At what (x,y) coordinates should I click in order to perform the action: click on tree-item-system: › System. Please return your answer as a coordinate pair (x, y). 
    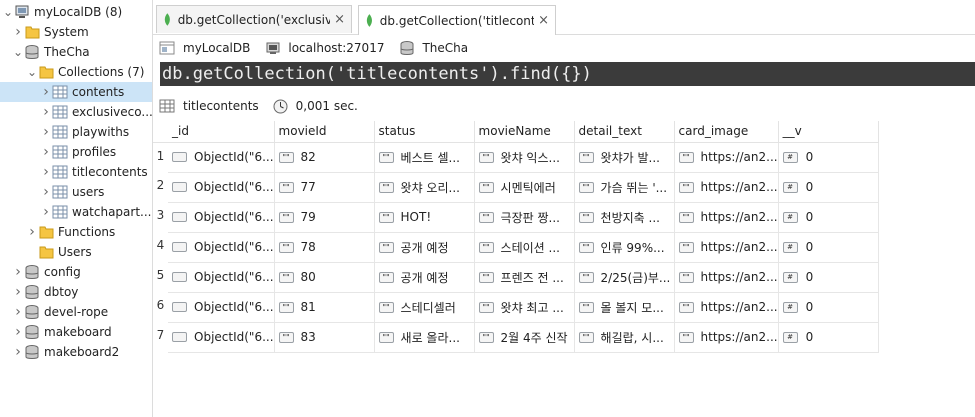
    Looking at the image, I should click on (76, 32).